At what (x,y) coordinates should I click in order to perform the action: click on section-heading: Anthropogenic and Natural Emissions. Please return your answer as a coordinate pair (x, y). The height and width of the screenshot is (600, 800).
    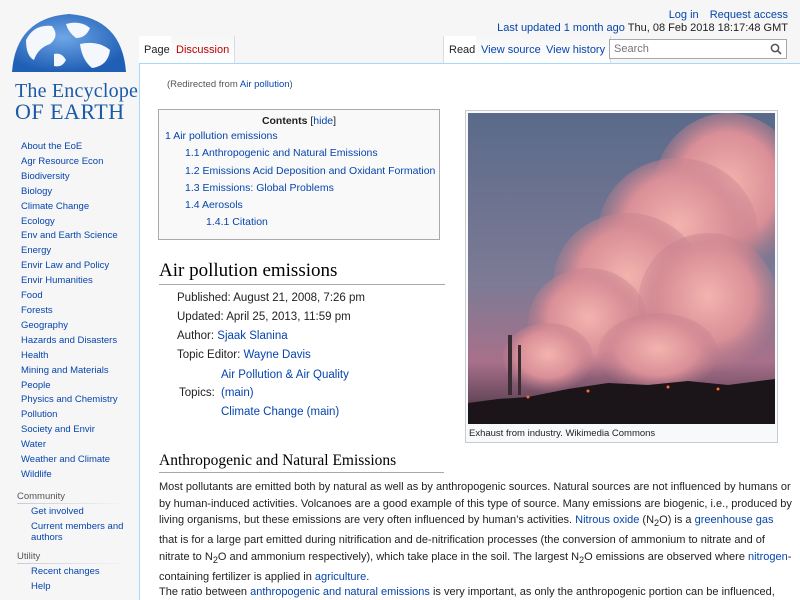
    Looking at the image, I should click on (301, 462).